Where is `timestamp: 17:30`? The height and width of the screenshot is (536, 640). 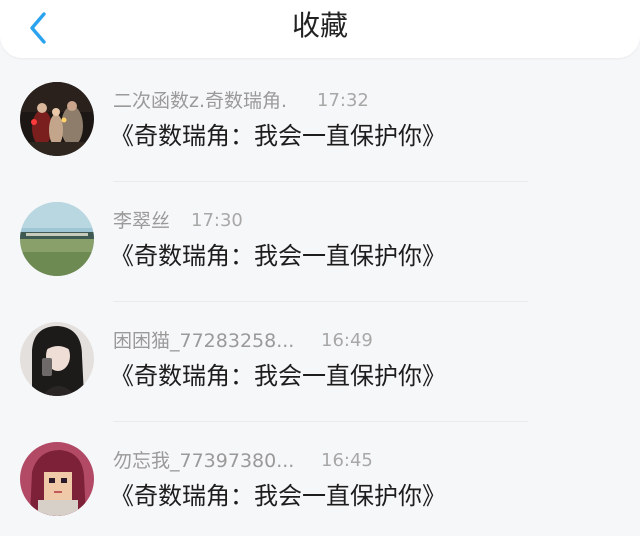 timestamp: 17:30 is located at coordinates (217, 220).